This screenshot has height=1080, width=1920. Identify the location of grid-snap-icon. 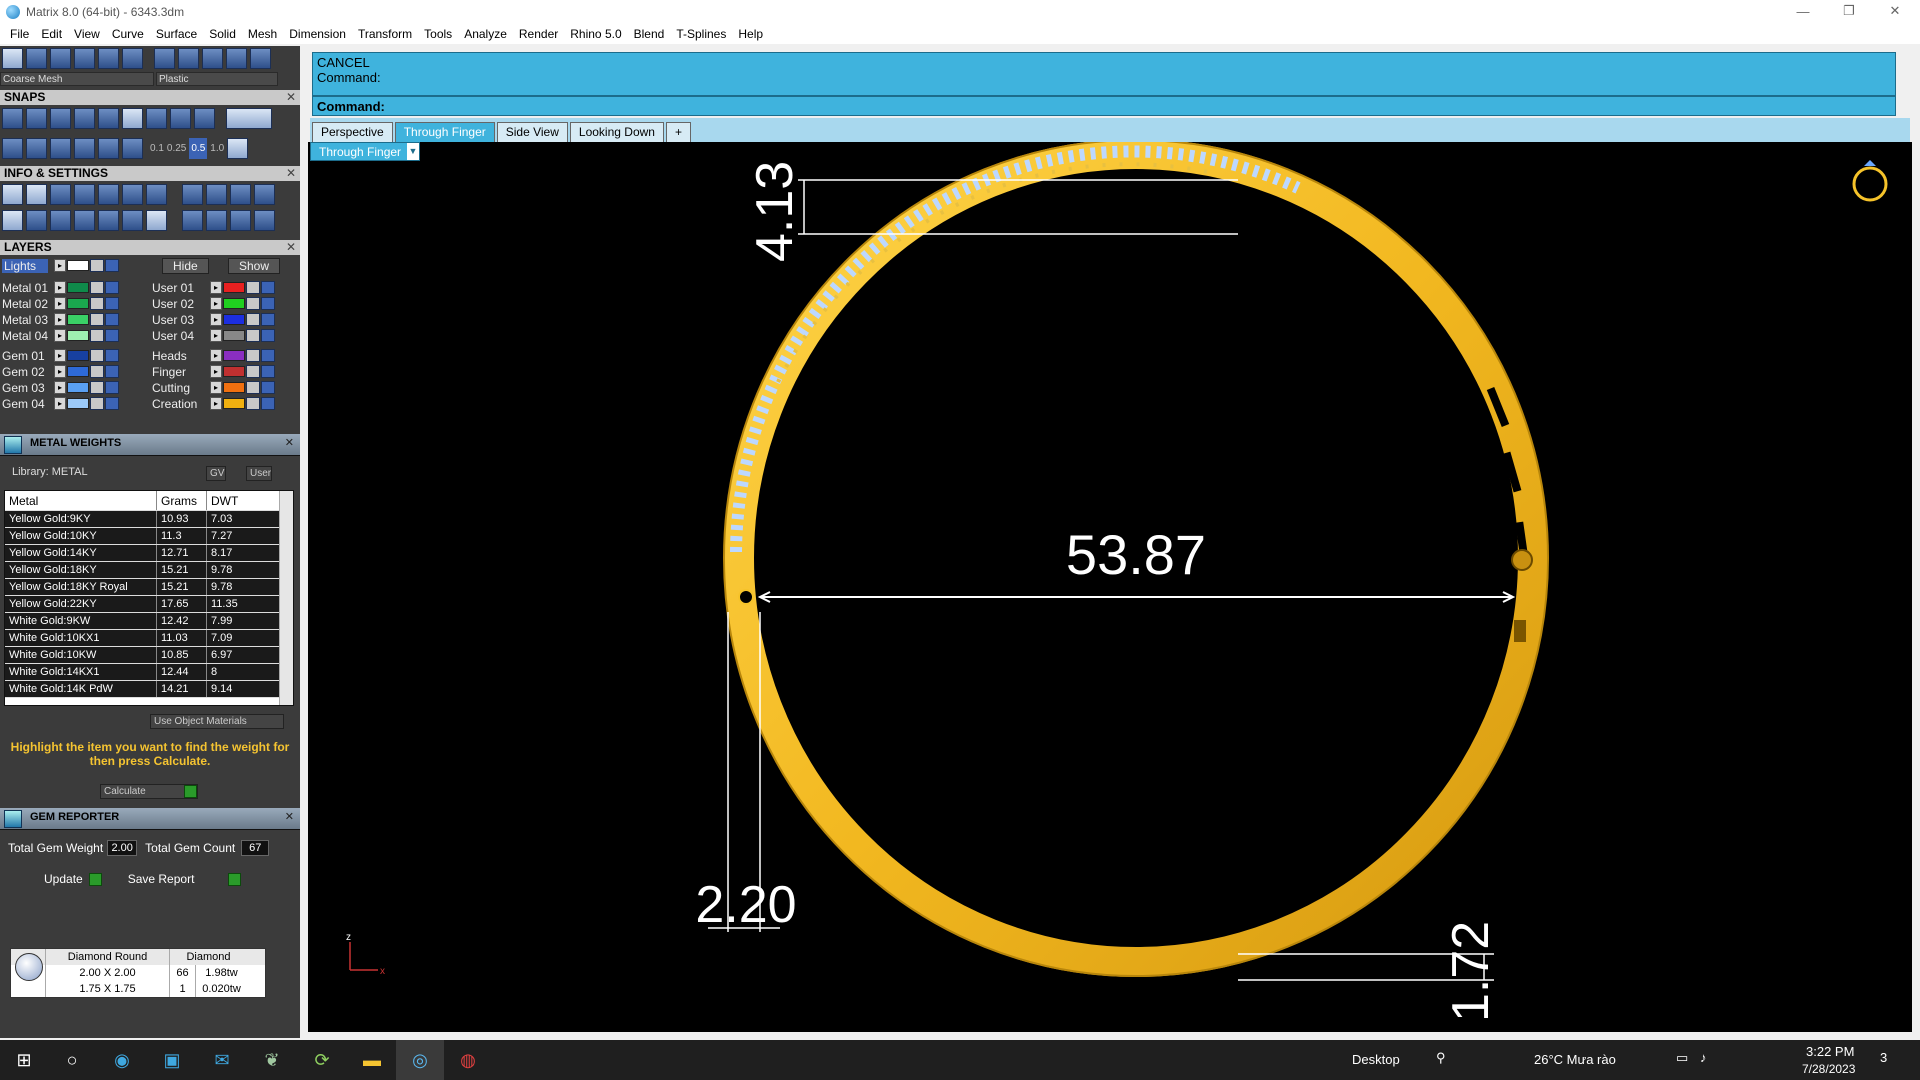
(12, 148).